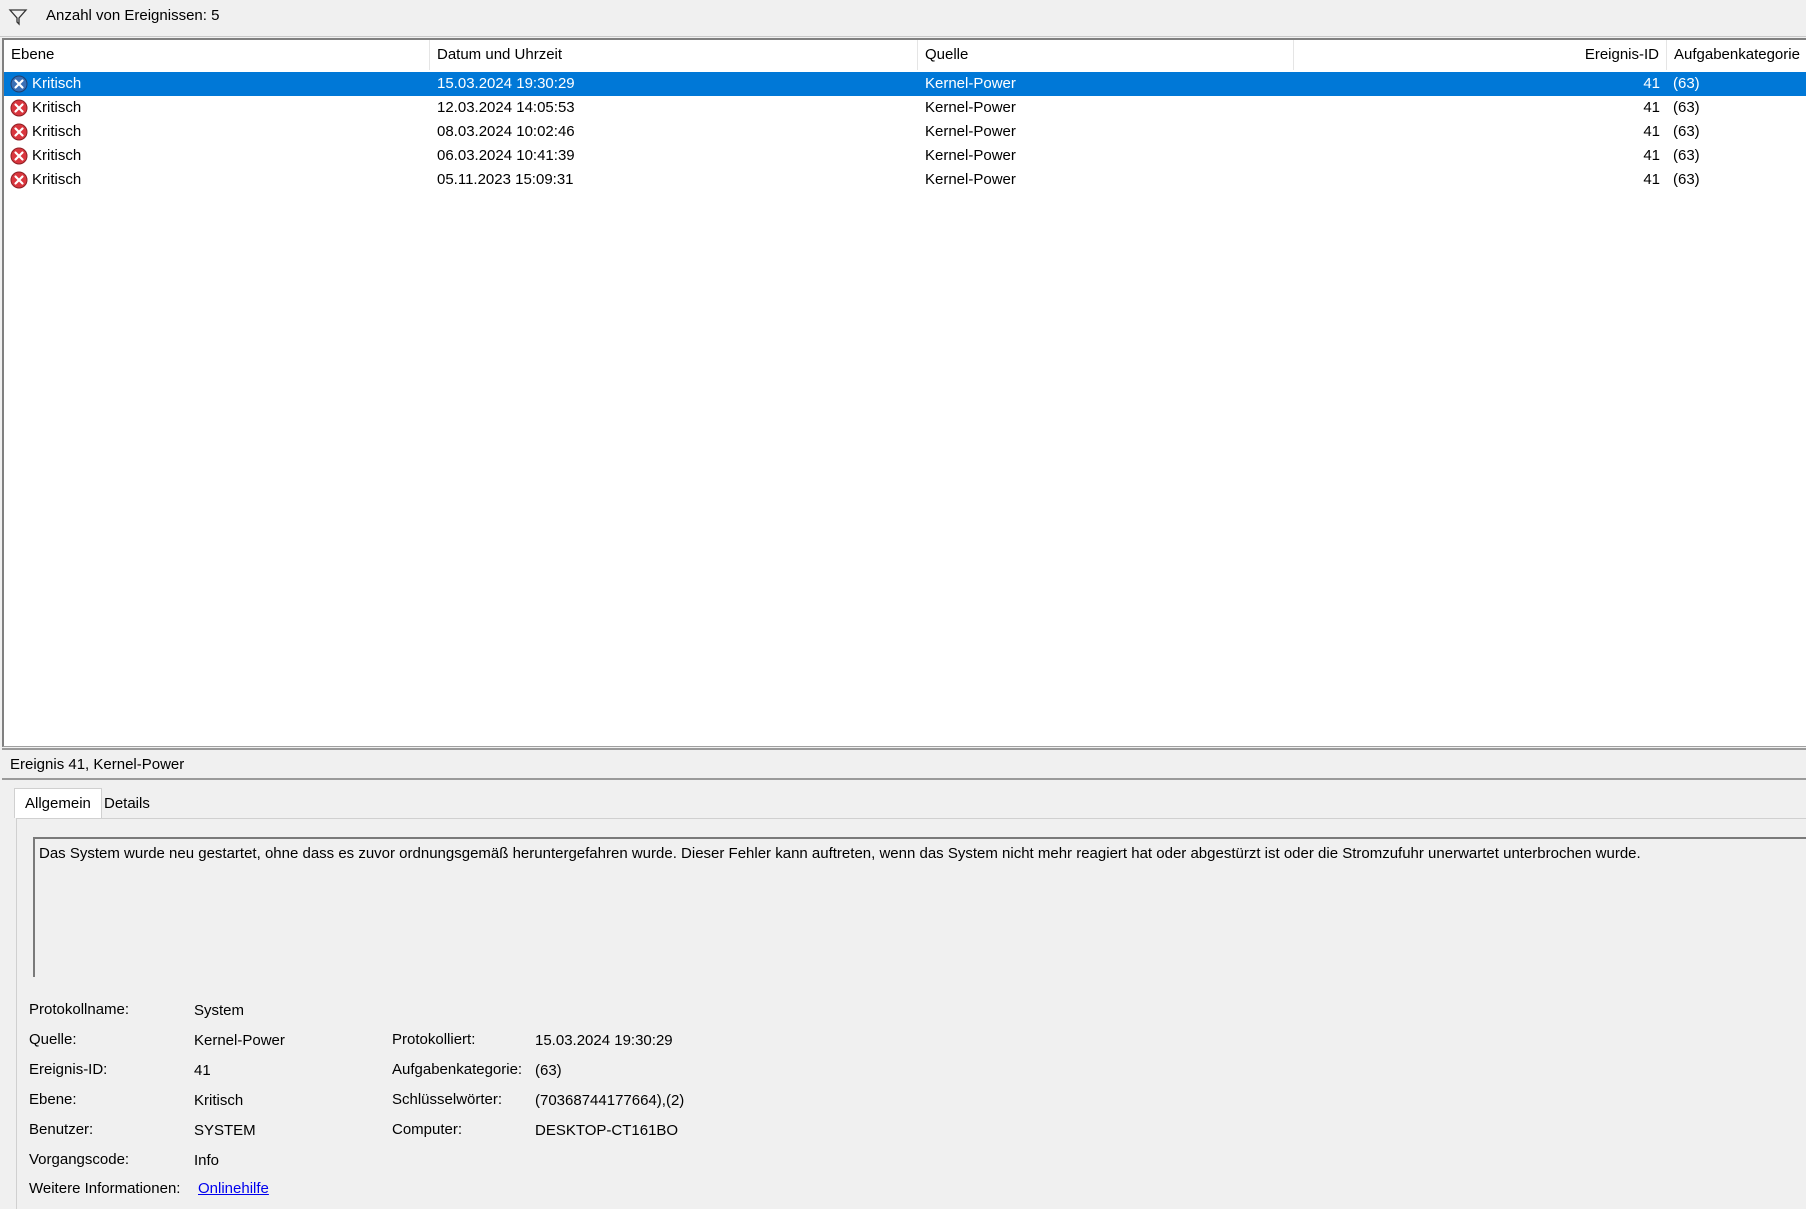 The height and width of the screenshot is (1209, 1806). I want to click on event-id-value: 41, so click(202, 1070).